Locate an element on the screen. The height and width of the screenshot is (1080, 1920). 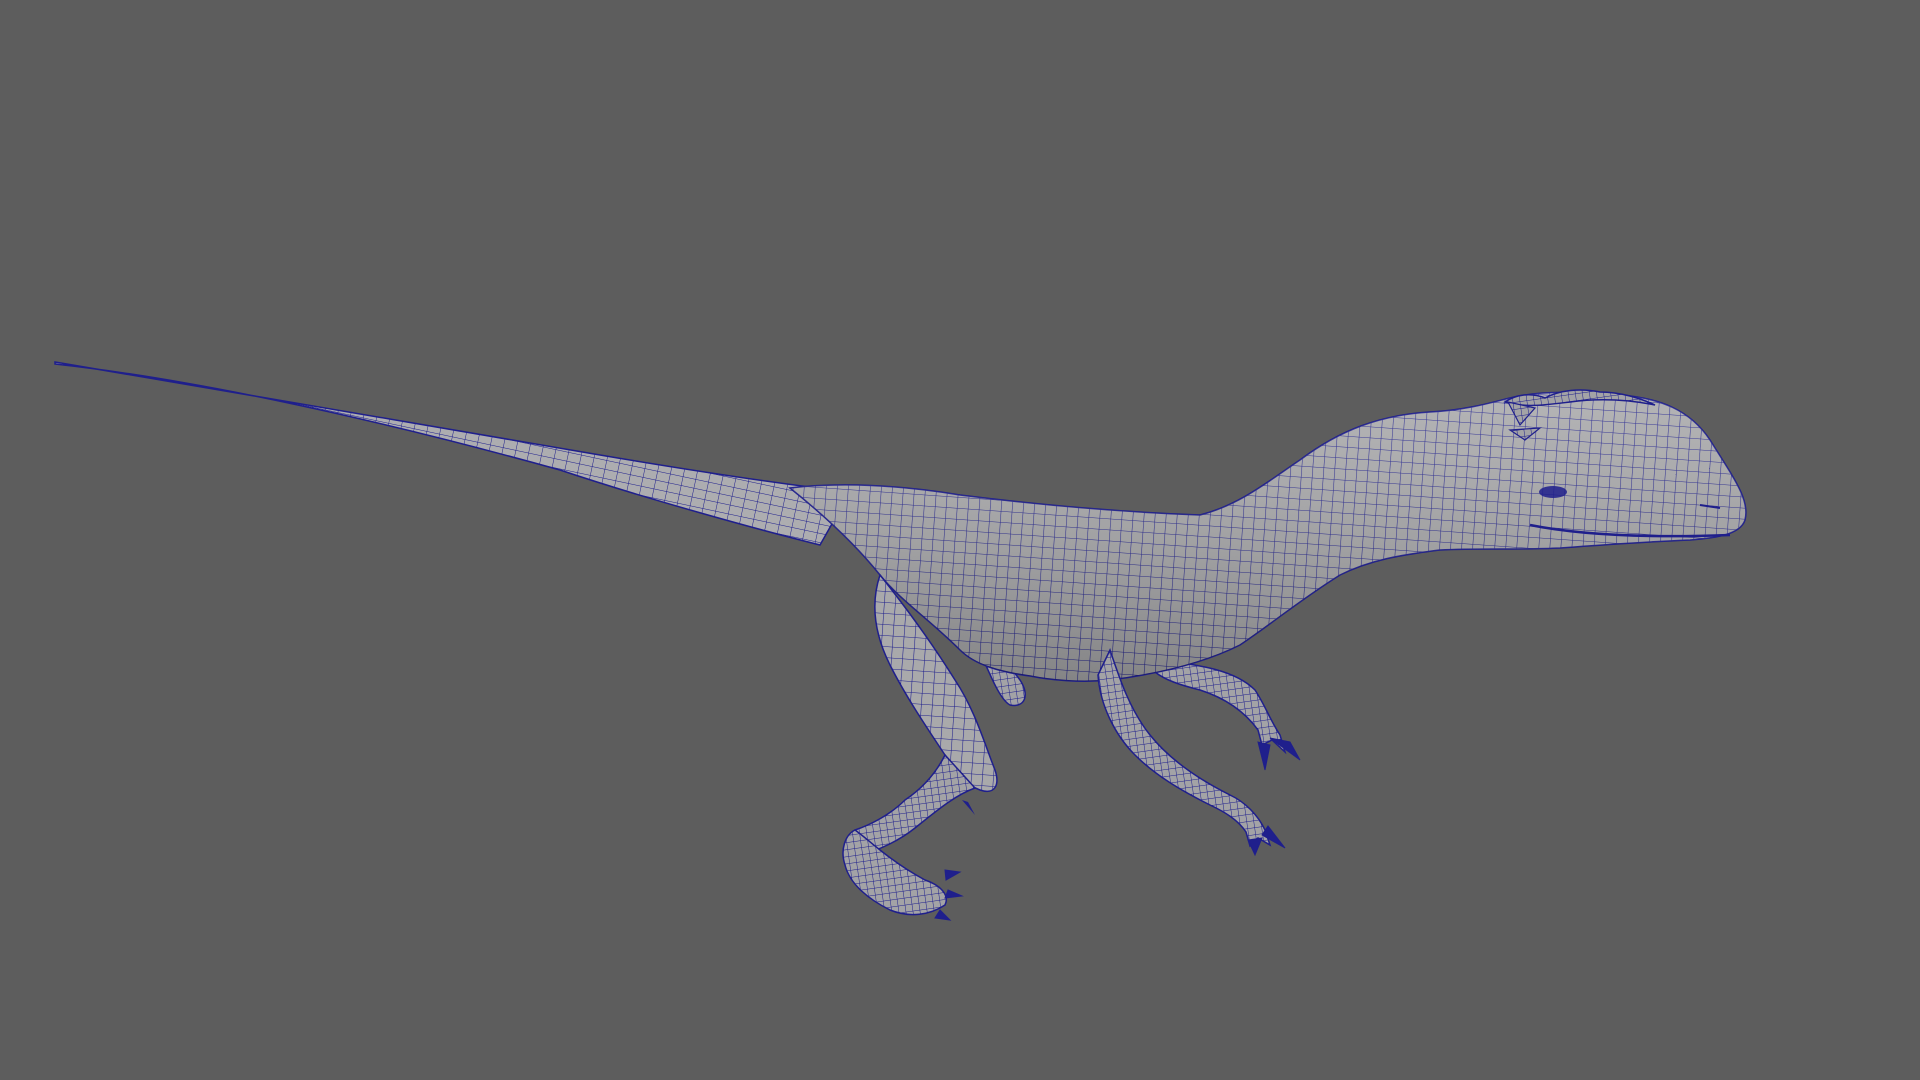
far-toe-claw is located at coordinates (968, 807).